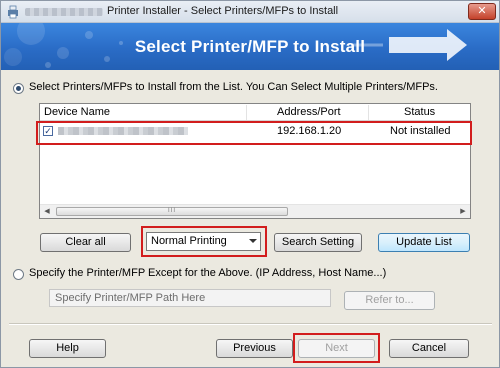 This screenshot has height=368, width=500. I want to click on printing-mode-value: Normal Printing, so click(189, 241).